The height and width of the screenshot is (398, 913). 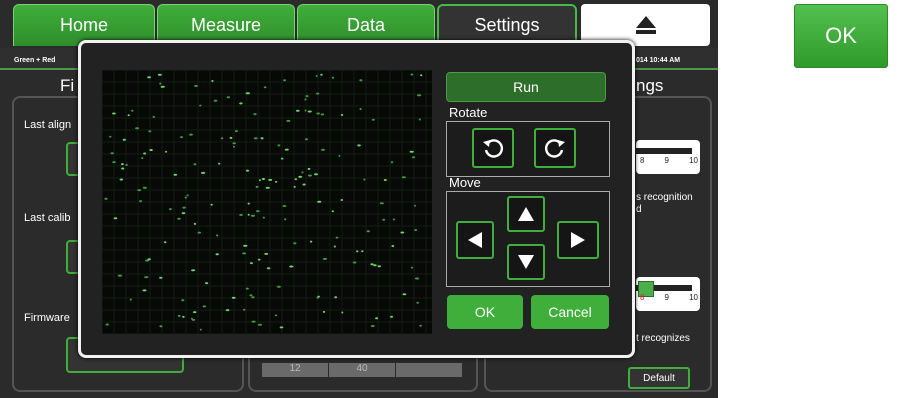 I want to click on recognition-slider-1: 8 9 10, so click(x=668, y=157).